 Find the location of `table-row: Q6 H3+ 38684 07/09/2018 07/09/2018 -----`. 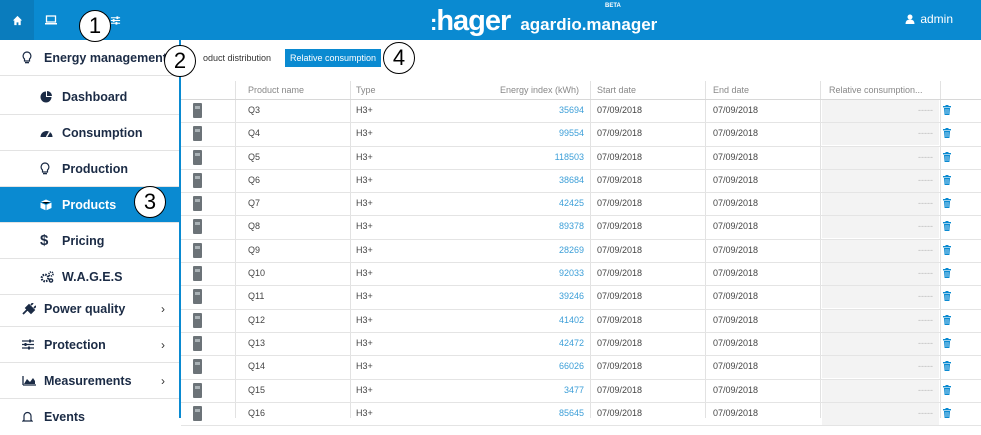

table-row: Q6 H3+ 38684 07/09/2018 07/09/2018 ----- is located at coordinates (581, 181).